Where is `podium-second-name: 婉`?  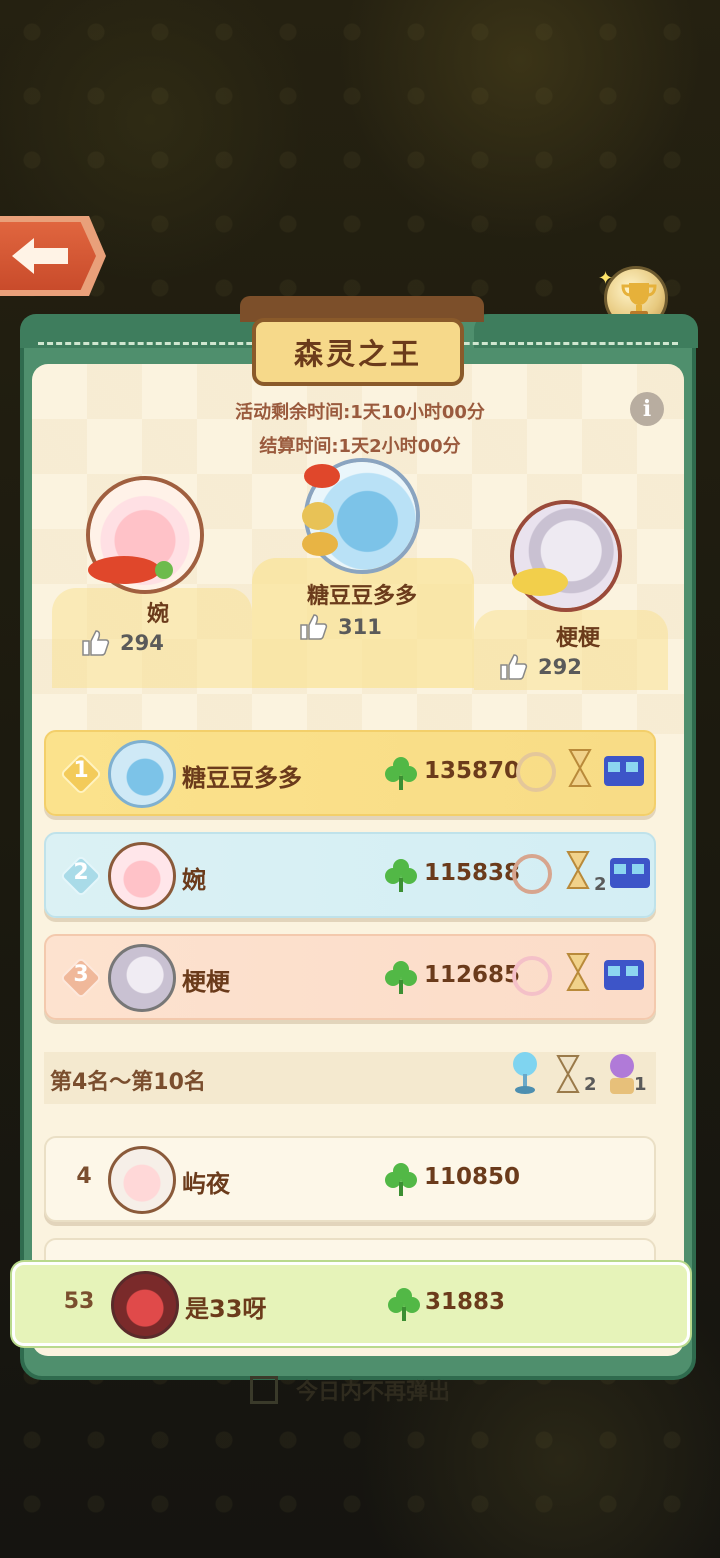 podium-second-name: 婉 is located at coordinates (157, 614).